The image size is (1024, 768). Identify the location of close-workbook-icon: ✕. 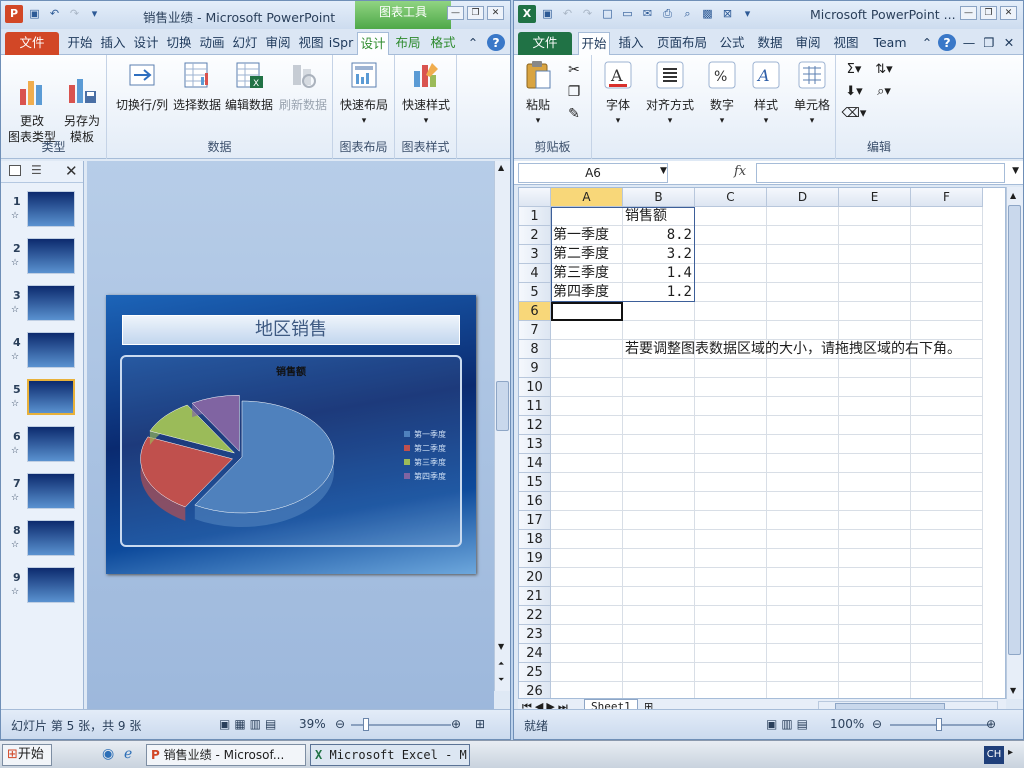
(1009, 43).